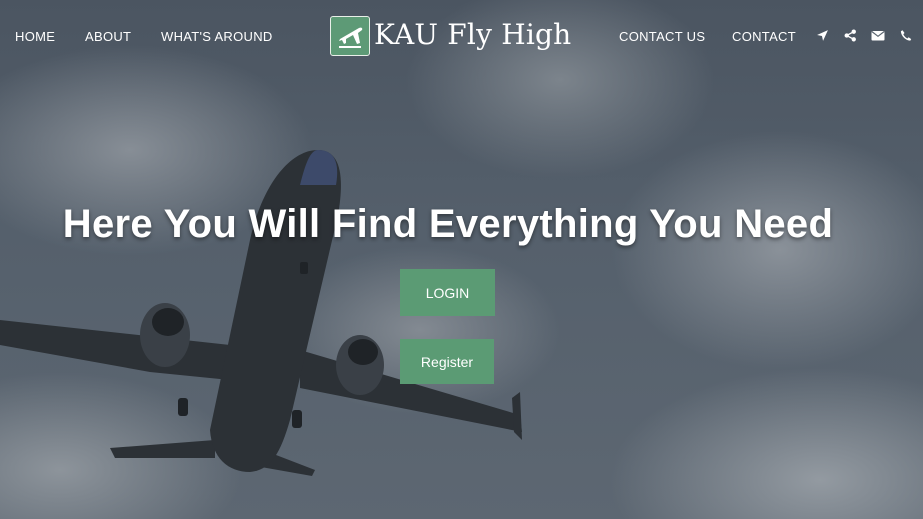 The image size is (923, 519). Describe the element at coordinates (350, 36) in the screenshot. I see `airplane-landing-icon` at that location.